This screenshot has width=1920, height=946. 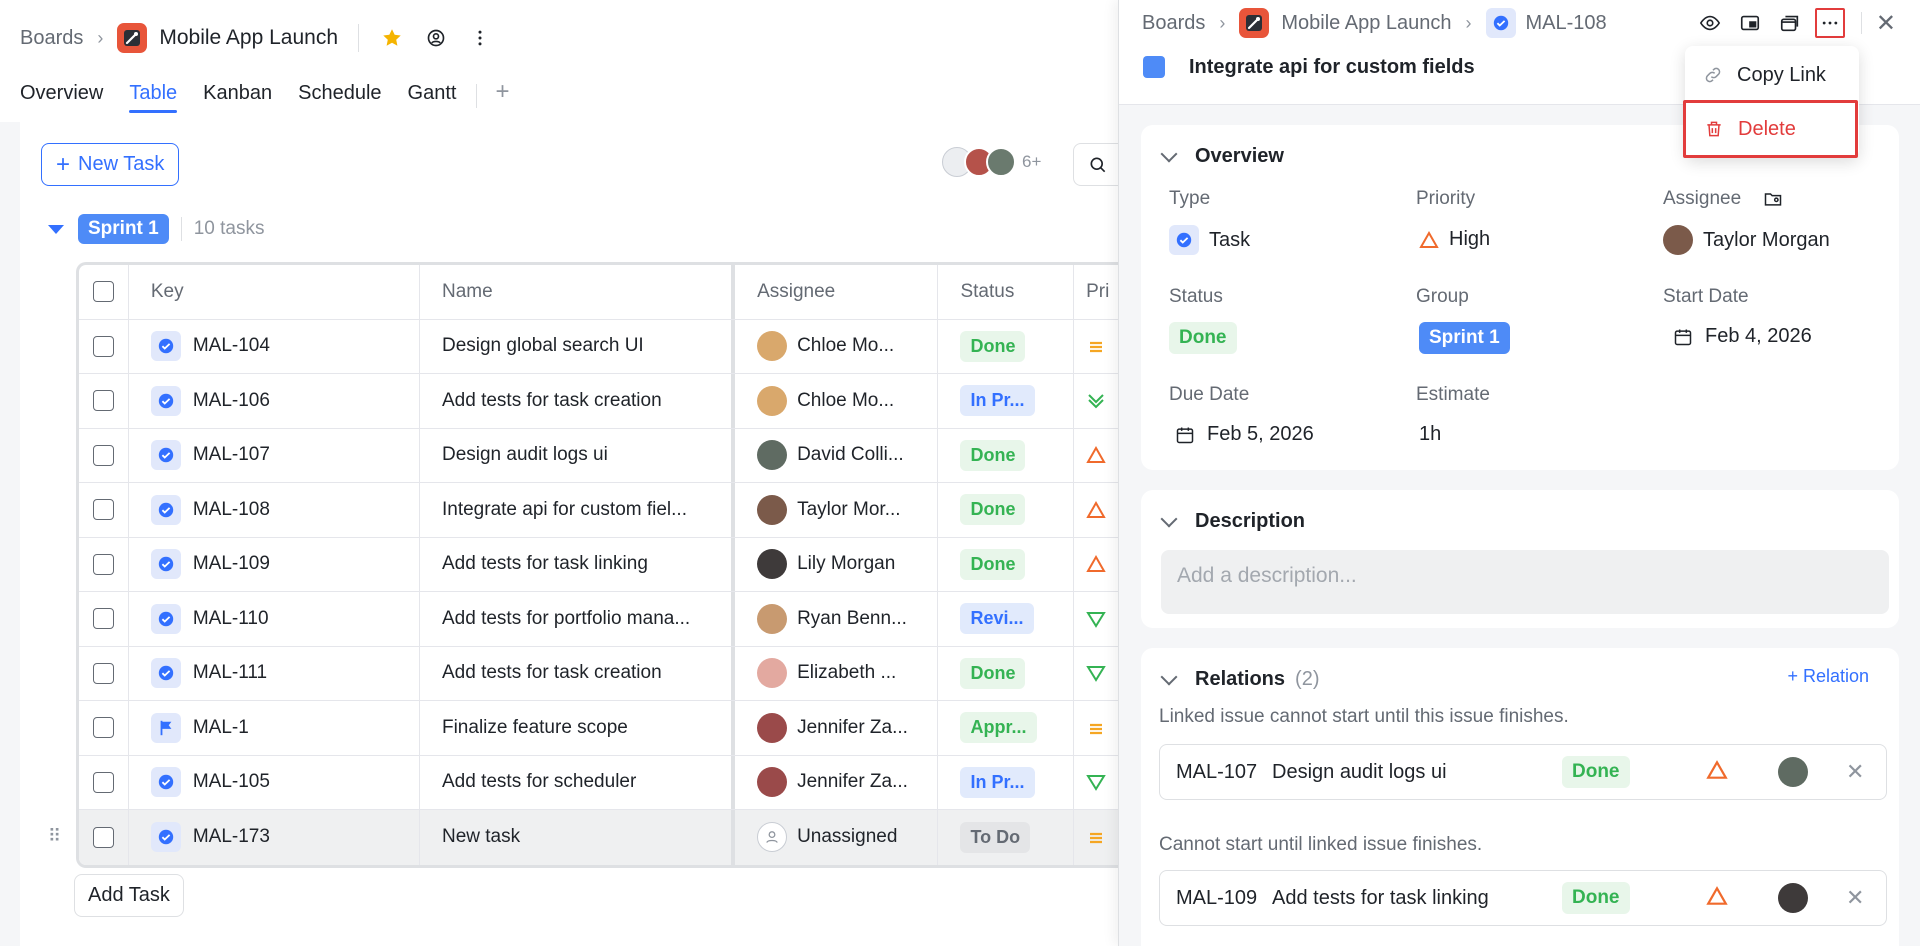 I want to click on relation-key: MAL-109, so click(x=1216, y=898).